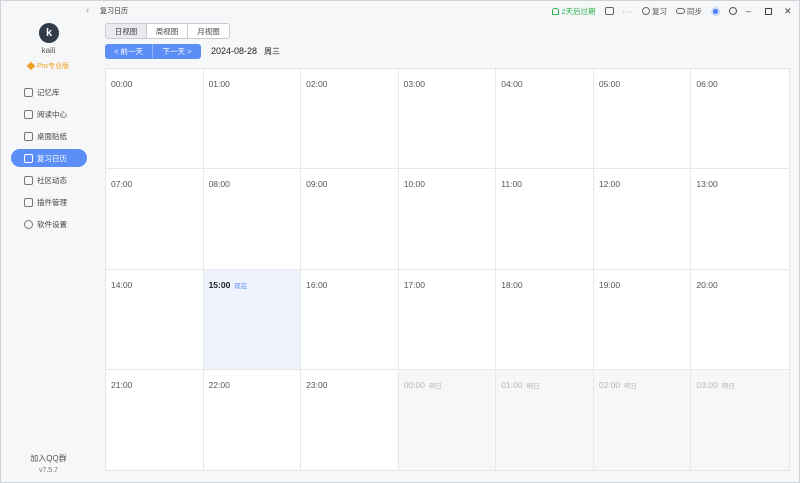 Image resolution: width=800 pixels, height=483 pixels. I want to click on hour-label: 18:00, so click(512, 284).